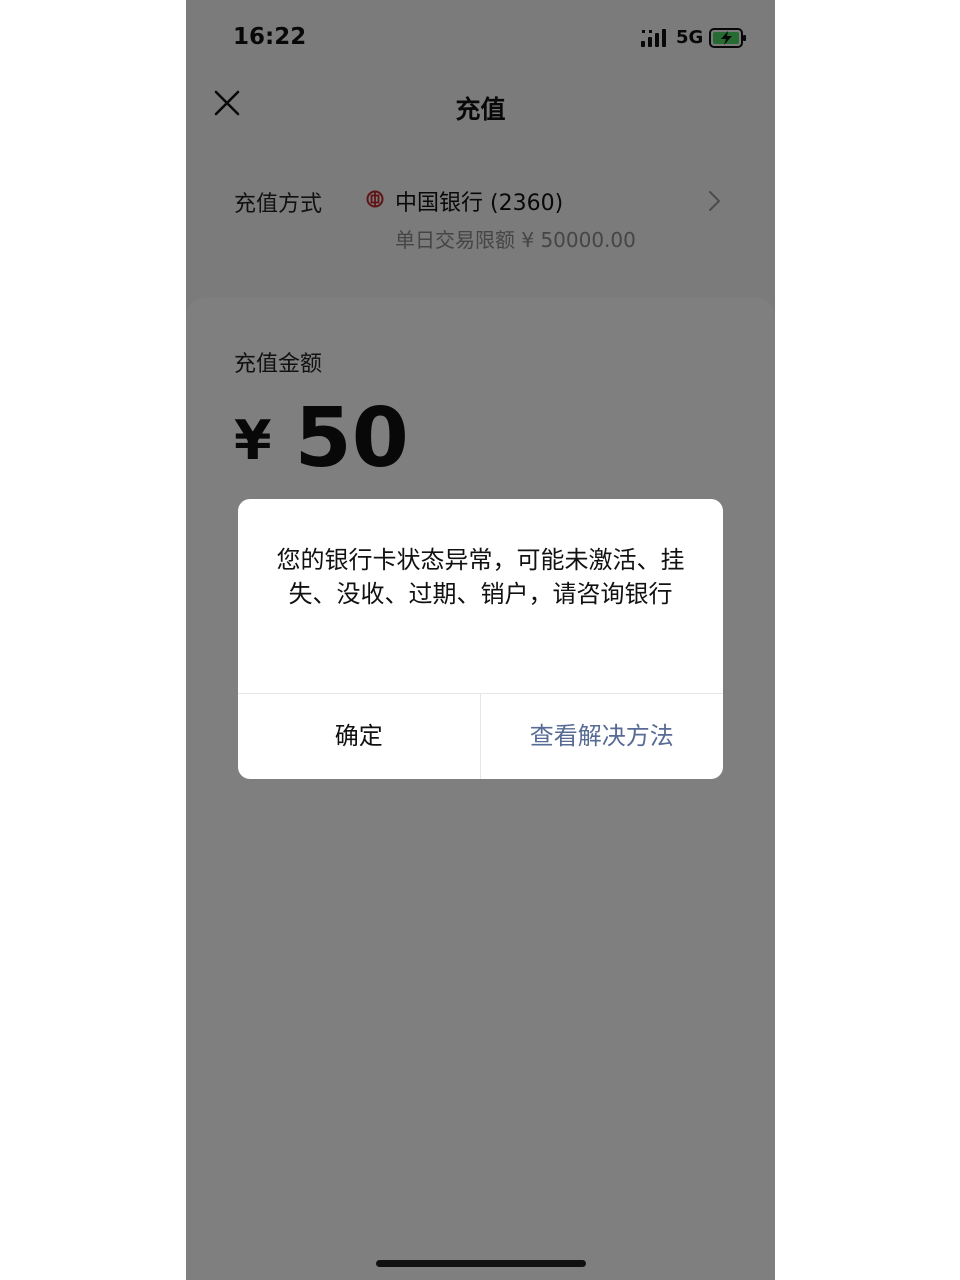 This screenshot has width=960, height=1280. What do you see at coordinates (602, 736) in the screenshot?
I see `view-solution-button: 查看解决方法` at bounding box center [602, 736].